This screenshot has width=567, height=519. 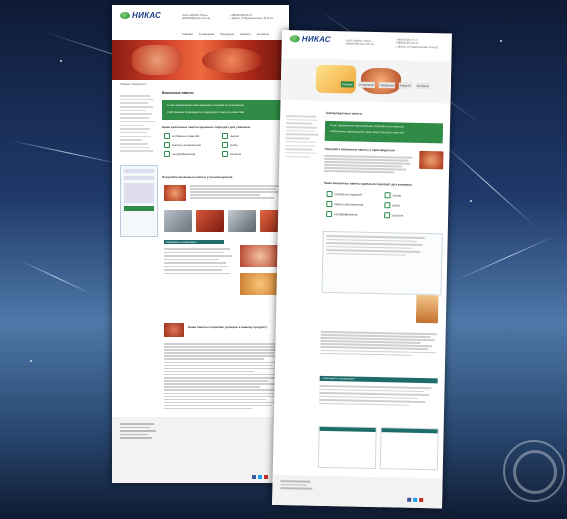 I want to click on address: г. Днепр, ул.Будапештская, 45 кв.31, so click(x=417, y=47).